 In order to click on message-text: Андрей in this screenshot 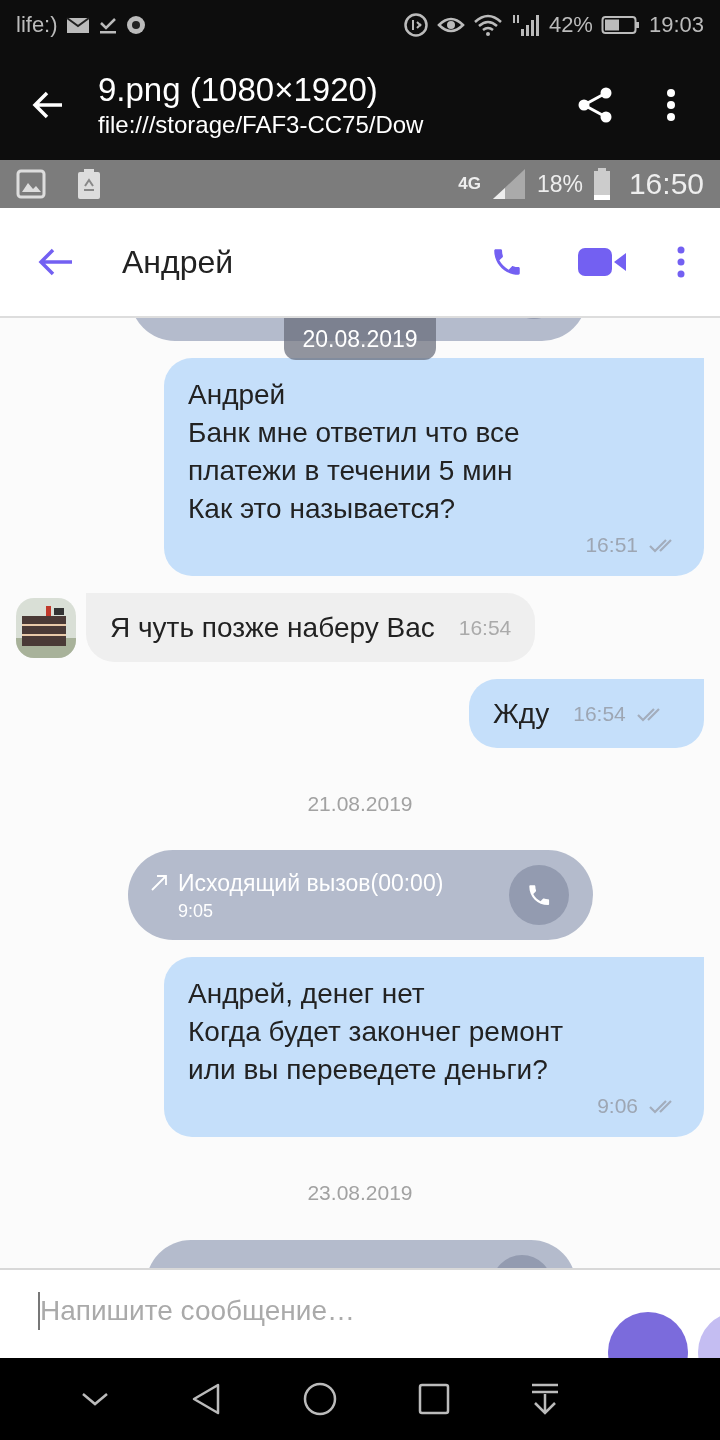, I will do `click(237, 395)`.